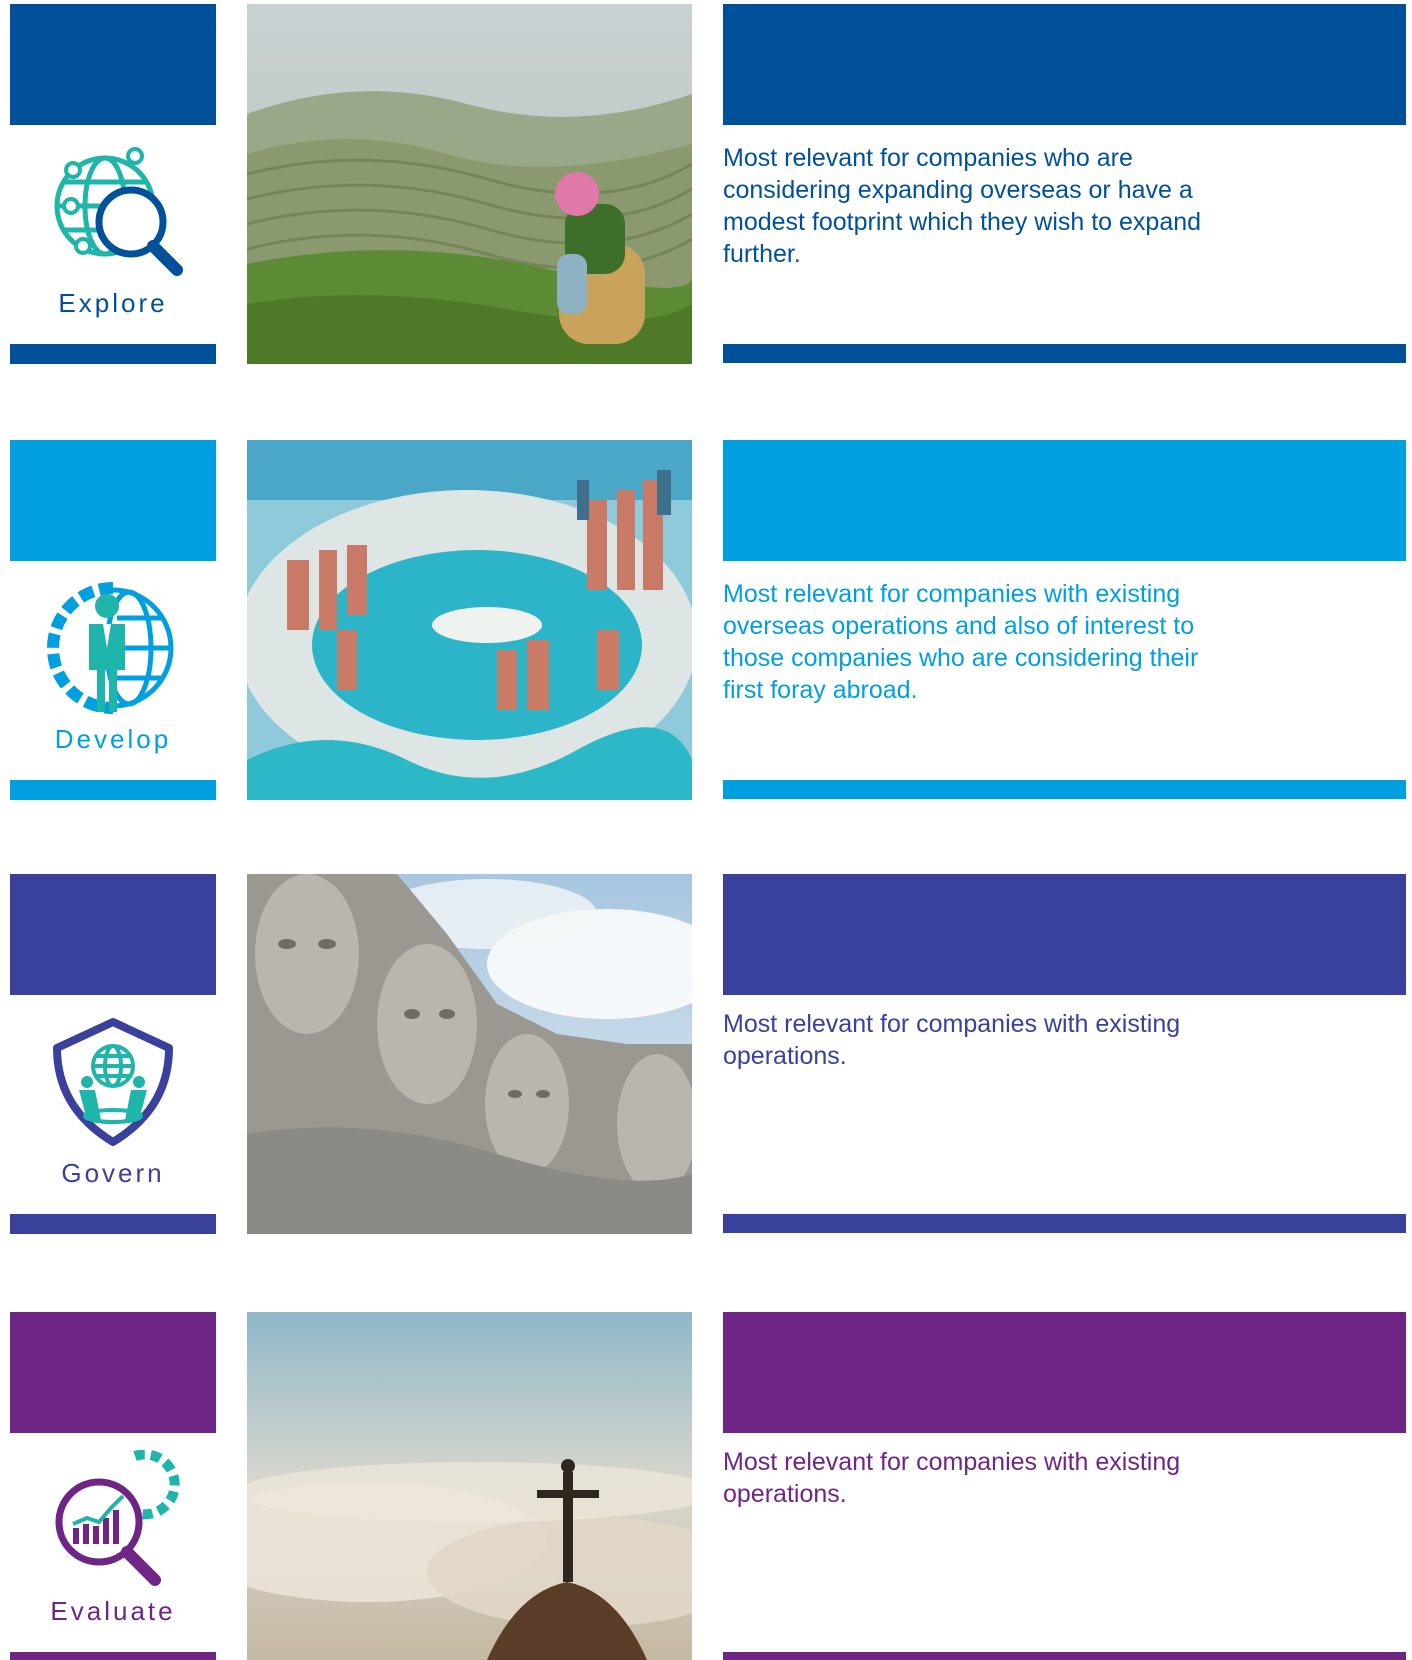 This screenshot has height=1660, width=1412. I want to click on evaluate-title-block, so click(1064, 1372).